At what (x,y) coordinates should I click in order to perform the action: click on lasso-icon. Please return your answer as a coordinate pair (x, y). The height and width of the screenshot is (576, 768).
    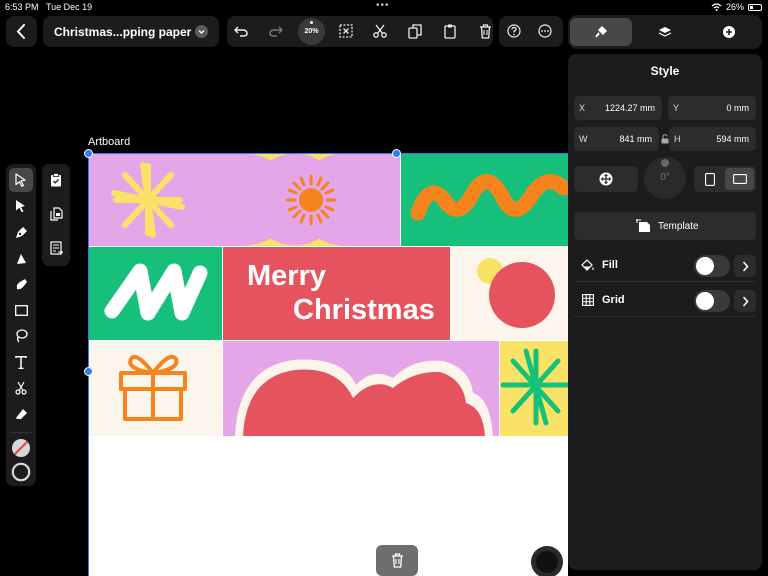
    Looking at the image, I should click on (21, 336).